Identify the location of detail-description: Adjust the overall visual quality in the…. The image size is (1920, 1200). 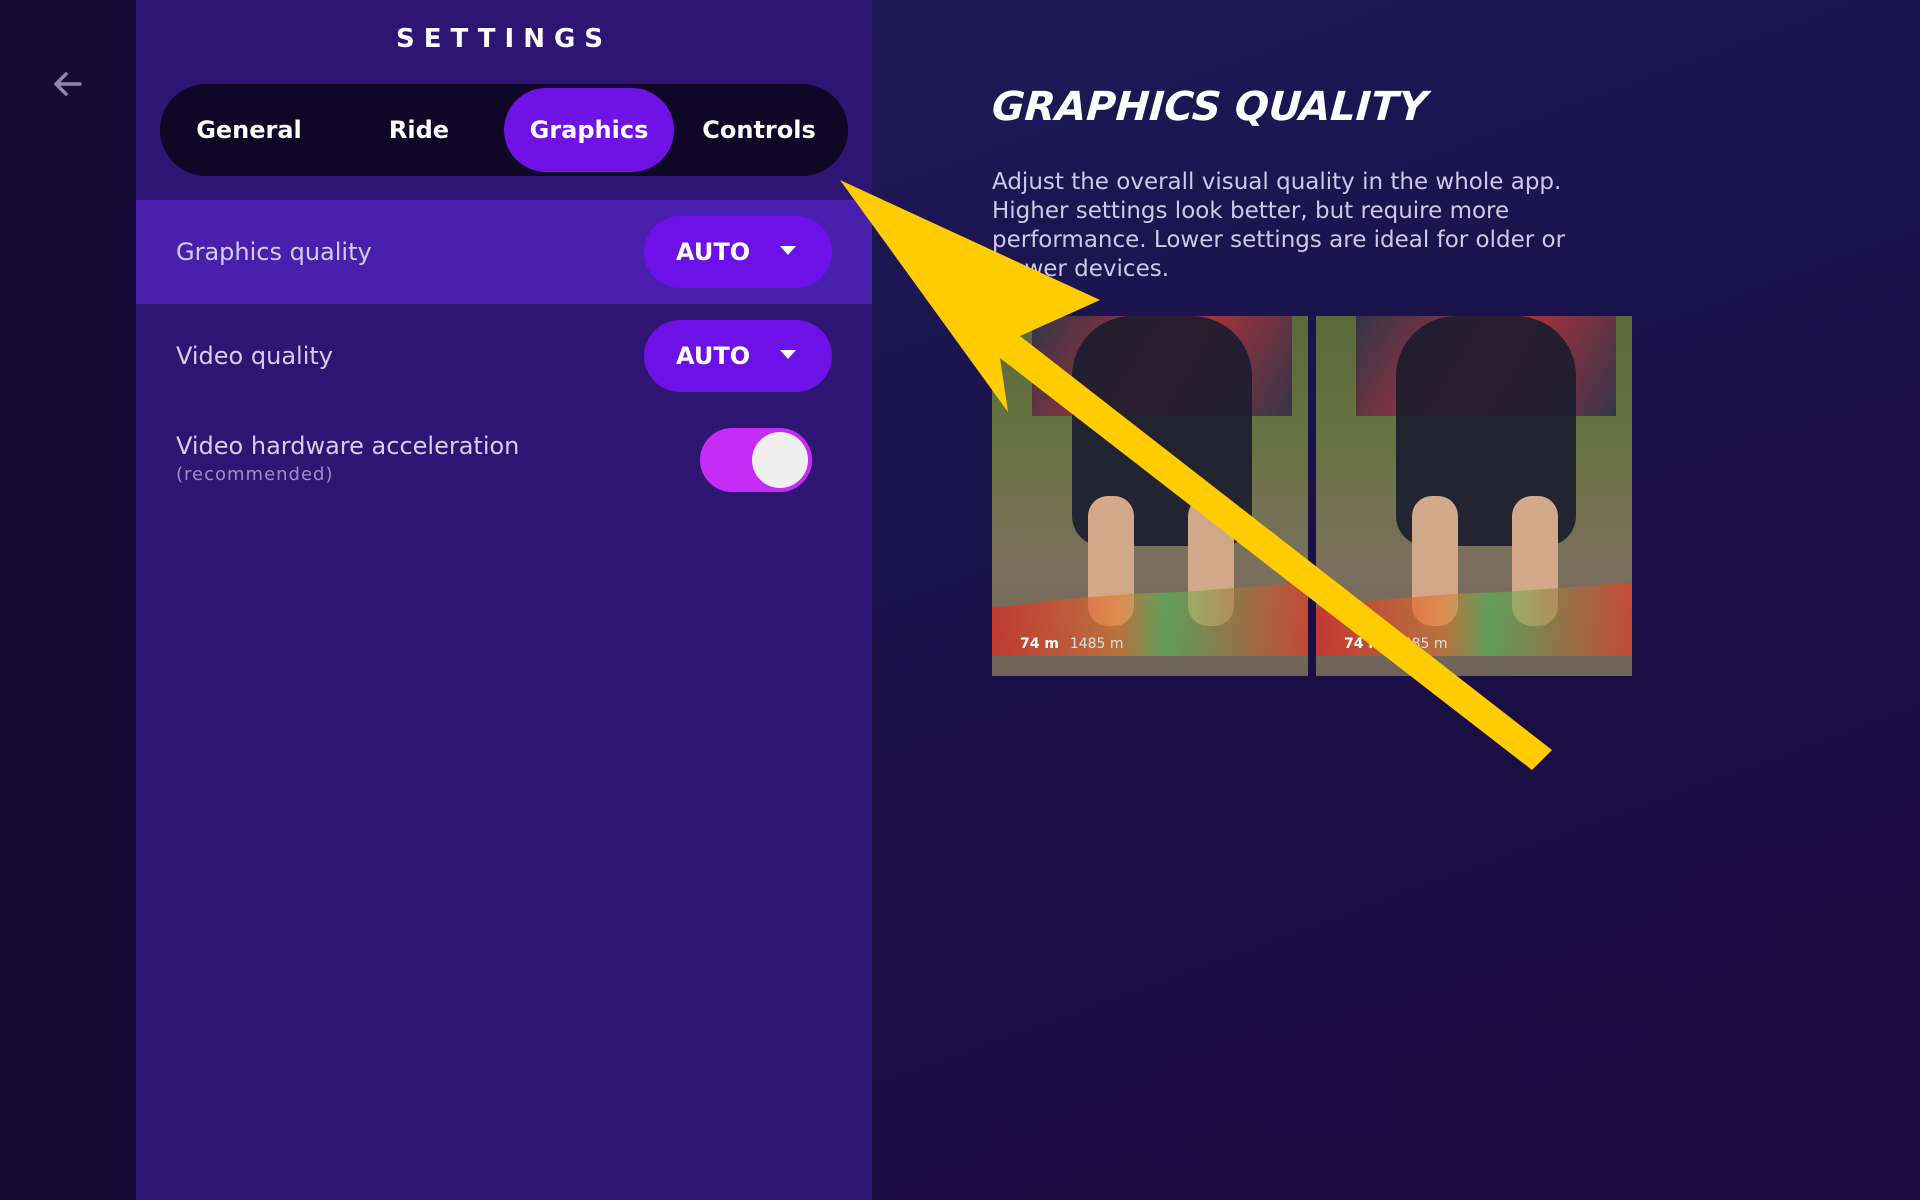
(1279, 225).